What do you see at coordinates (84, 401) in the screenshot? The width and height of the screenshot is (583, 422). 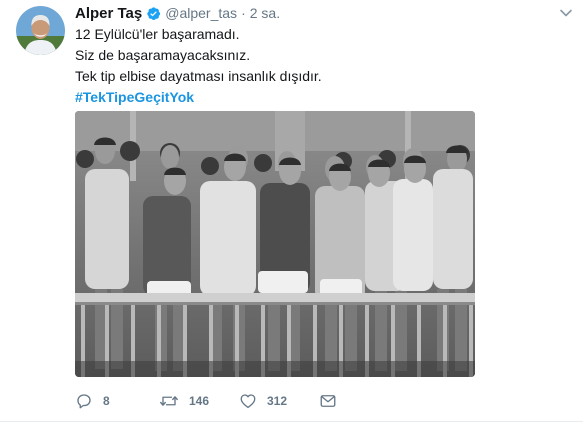 I see `reply-icon` at bounding box center [84, 401].